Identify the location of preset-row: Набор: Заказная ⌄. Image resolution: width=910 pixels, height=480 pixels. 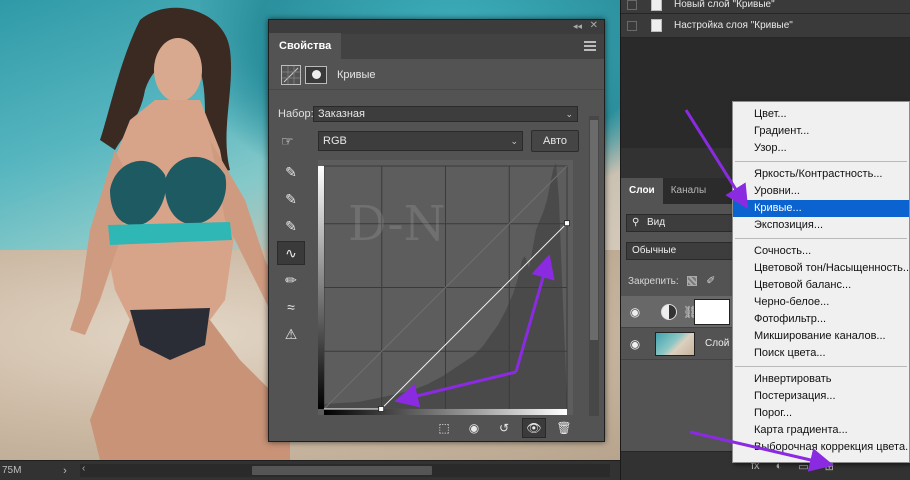
(437, 114).